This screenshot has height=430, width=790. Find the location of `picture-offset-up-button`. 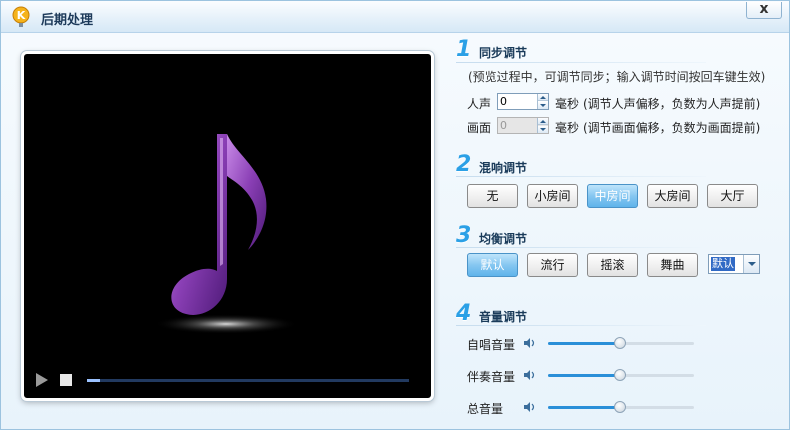

picture-offset-up-button is located at coordinates (543, 121).